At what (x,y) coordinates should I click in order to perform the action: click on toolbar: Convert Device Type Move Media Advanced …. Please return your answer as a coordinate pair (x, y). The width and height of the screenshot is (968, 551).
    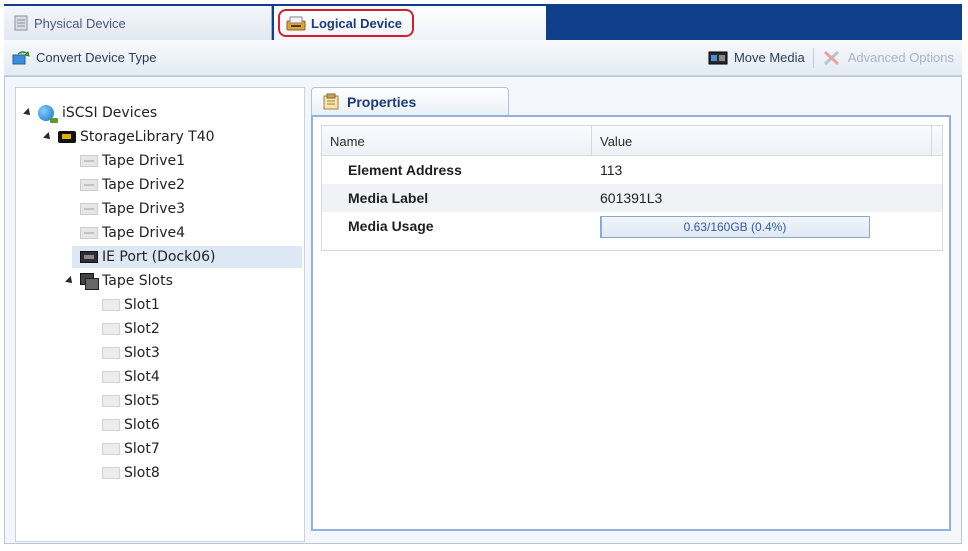
    Looking at the image, I should click on (483, 58).